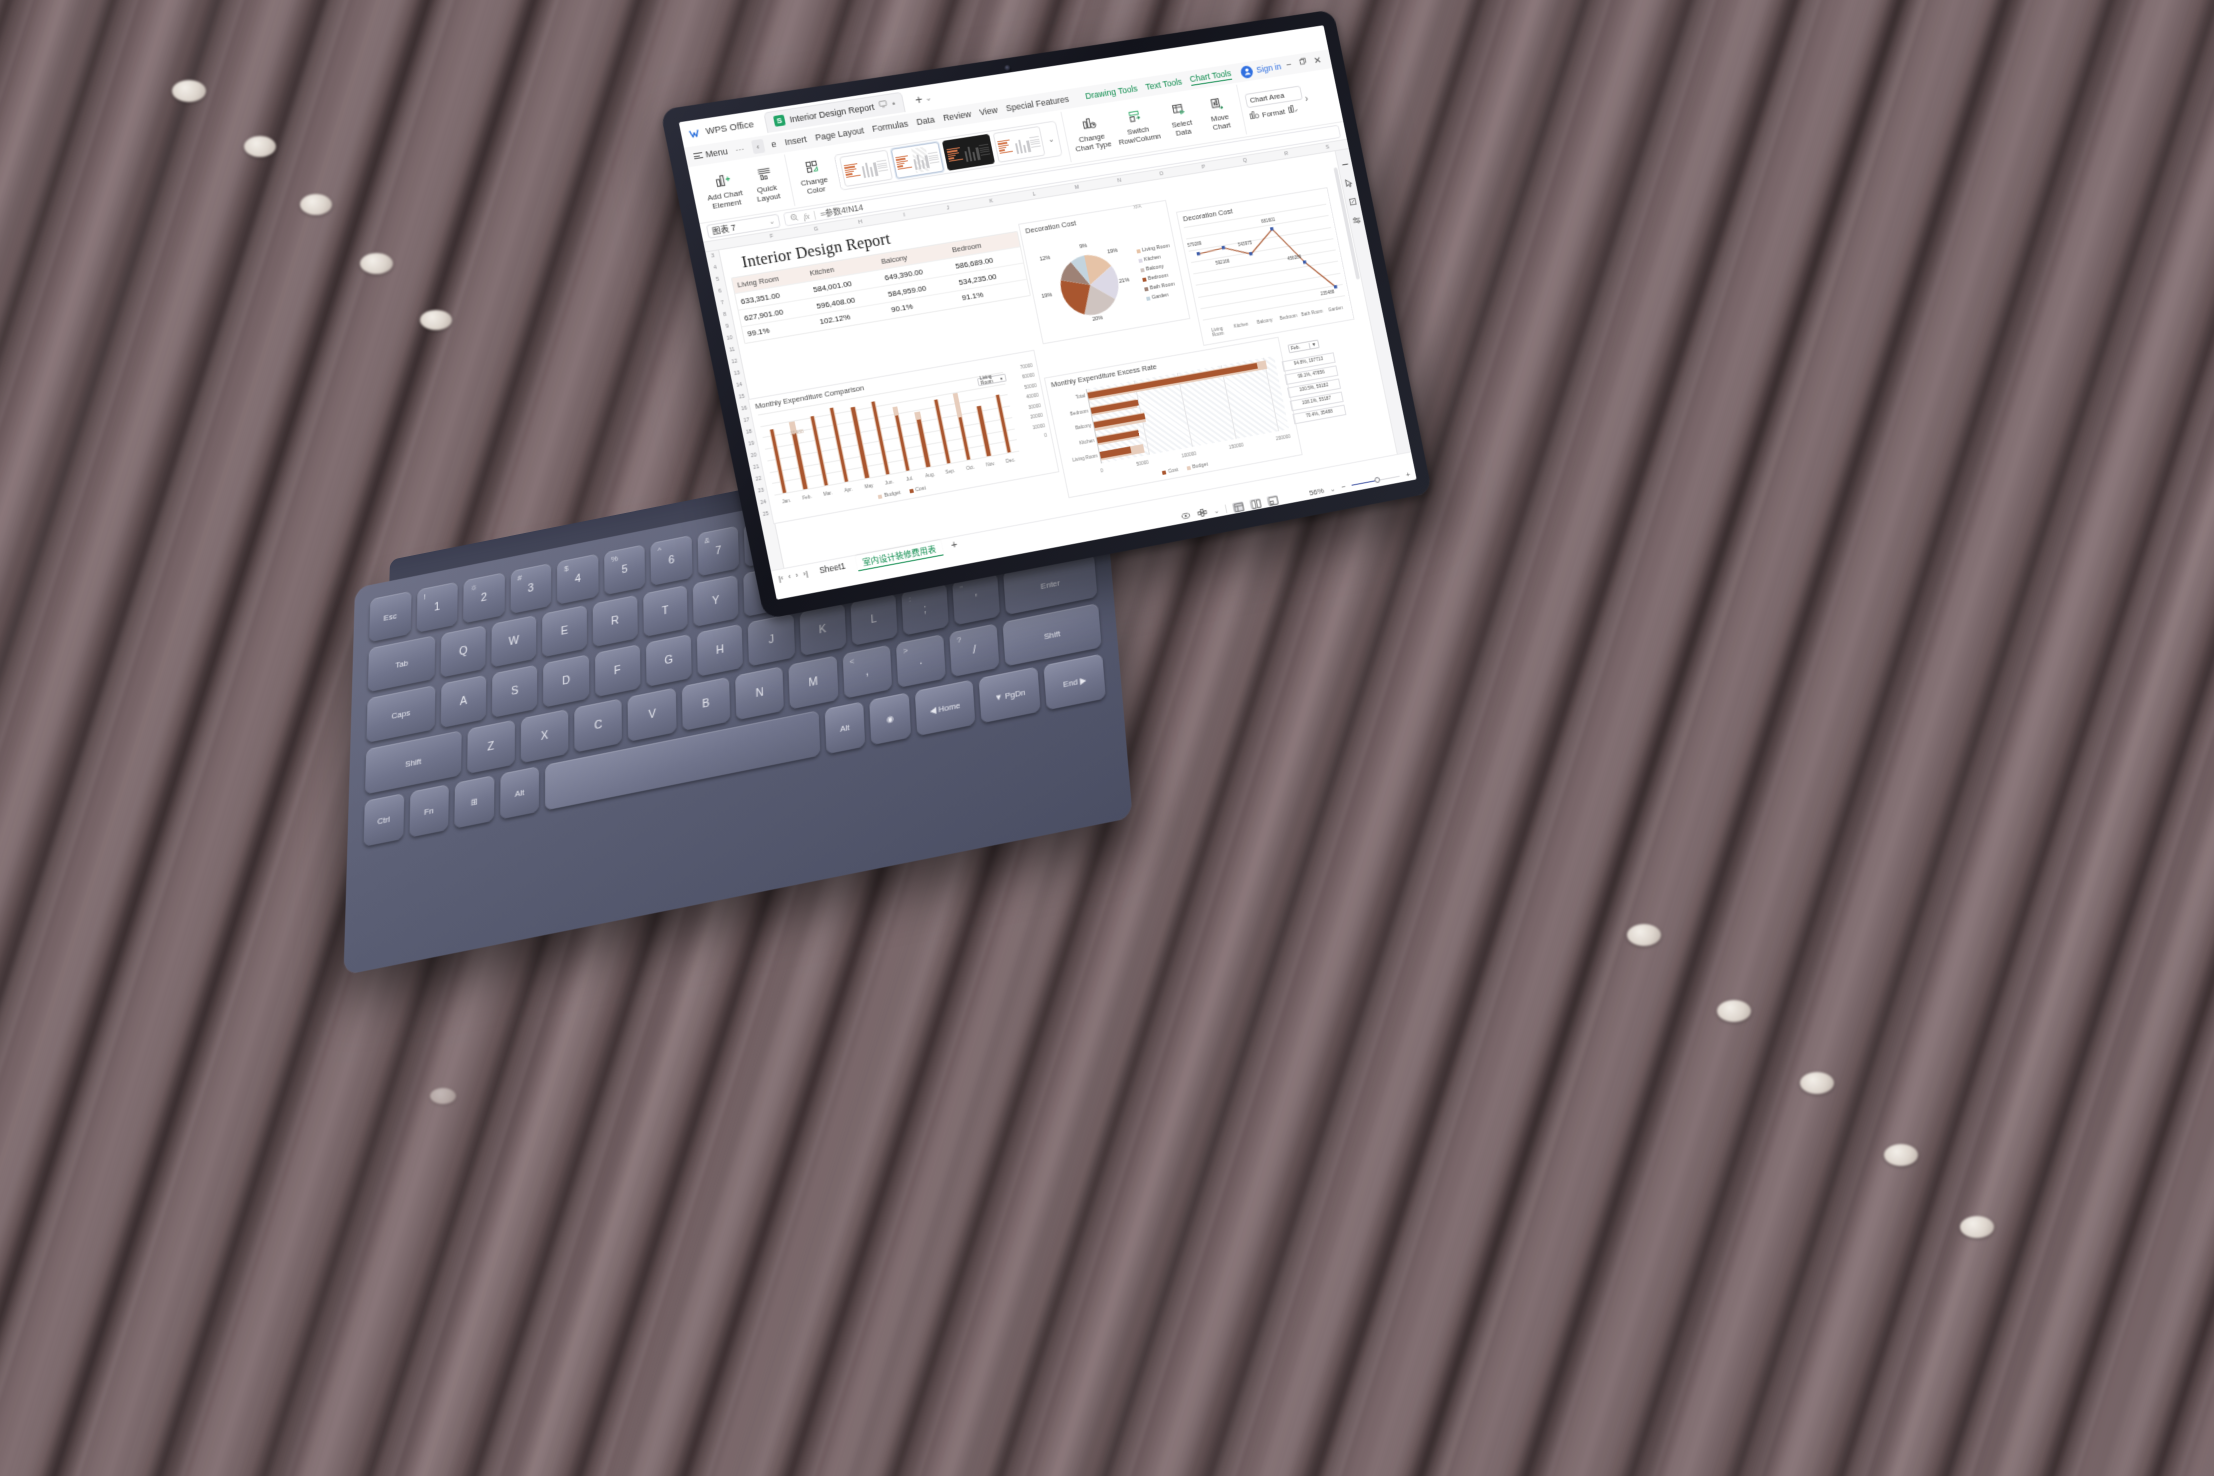 The height and width of the screenshot is (1476, 2214). I want to click on tab-formulas: Formulas, so click(890, 126).